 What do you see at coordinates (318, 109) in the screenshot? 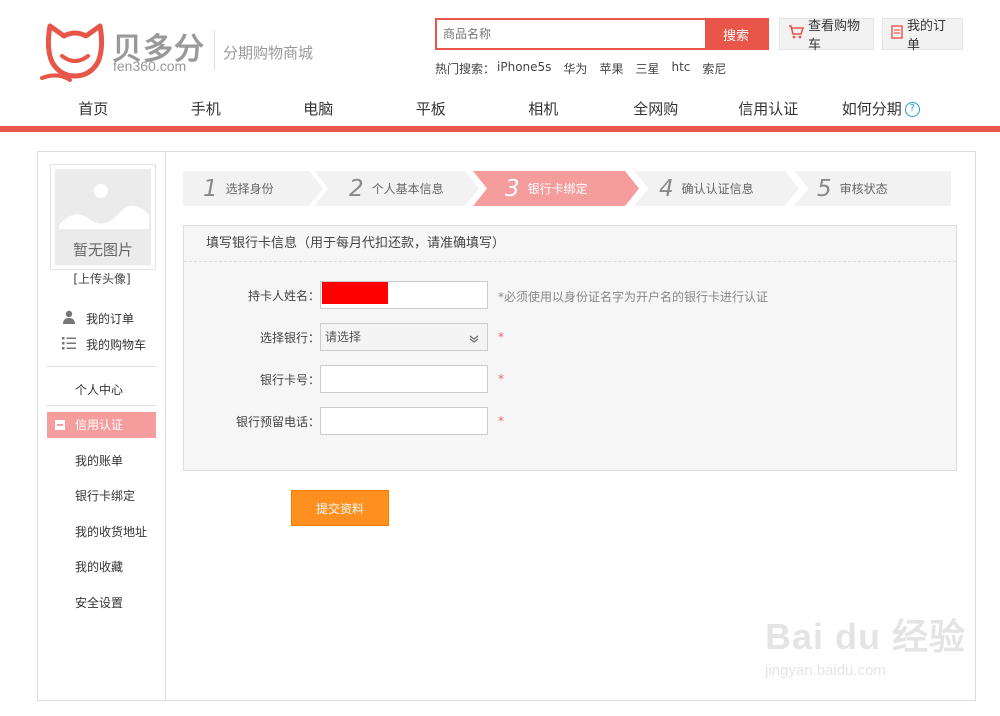
I see `nav-item-computer: 电脑` at bounding box center [318, 109].